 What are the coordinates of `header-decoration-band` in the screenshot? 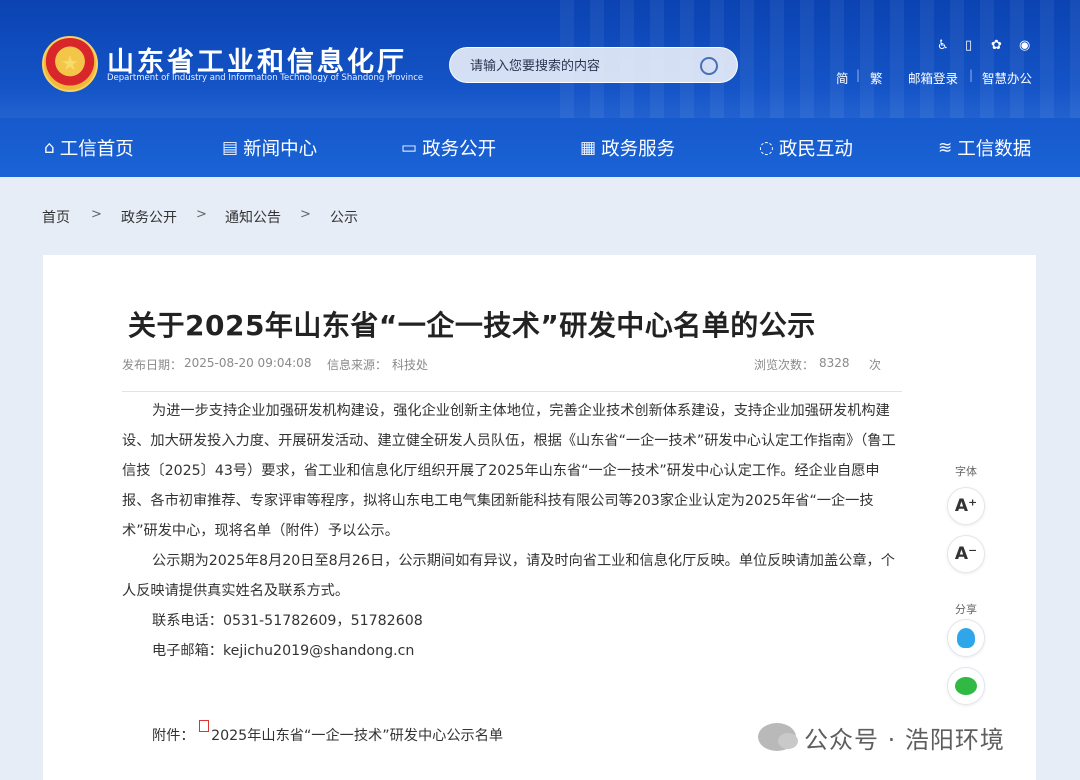 It's located at (540, 103).